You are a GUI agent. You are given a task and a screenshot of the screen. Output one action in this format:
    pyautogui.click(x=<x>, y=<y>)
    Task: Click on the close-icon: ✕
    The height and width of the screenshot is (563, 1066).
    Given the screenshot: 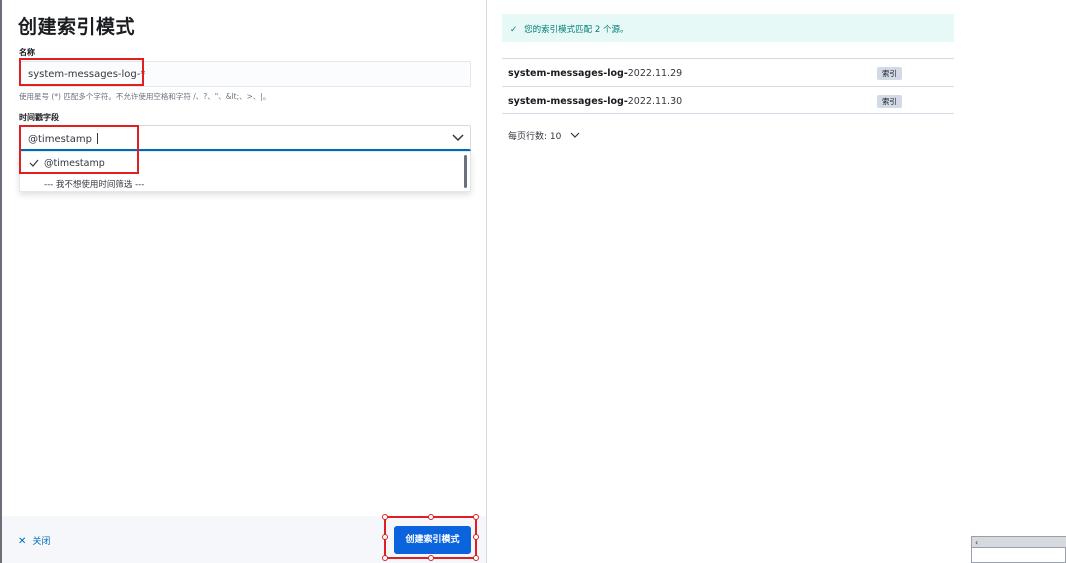 What is the action you would take?
    pyautogui.click(x=22, y=541)
    